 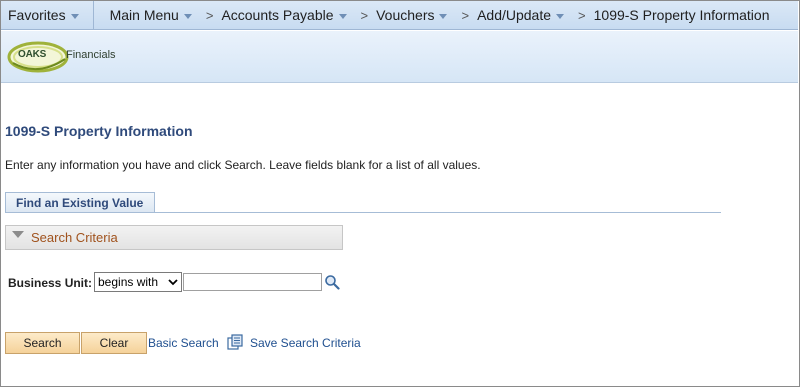 I want to click on business-unit-input, so click(x=252, y=282).